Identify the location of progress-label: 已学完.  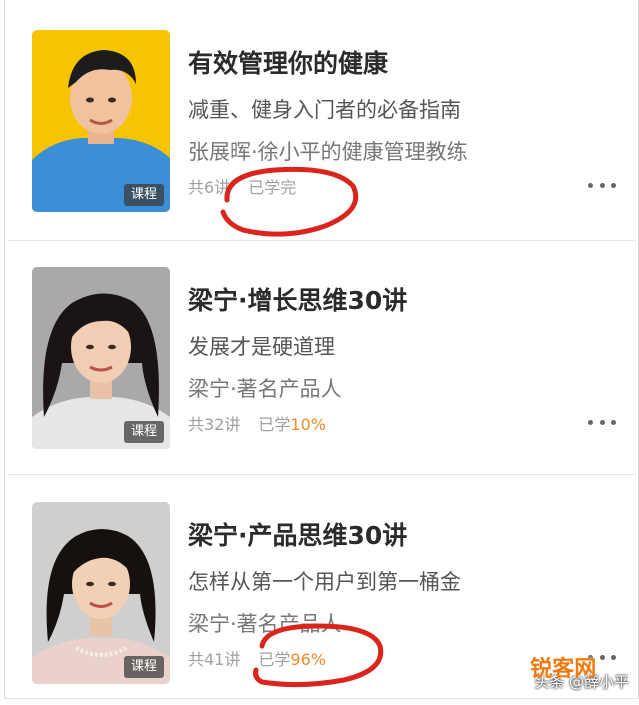
(272, 187).